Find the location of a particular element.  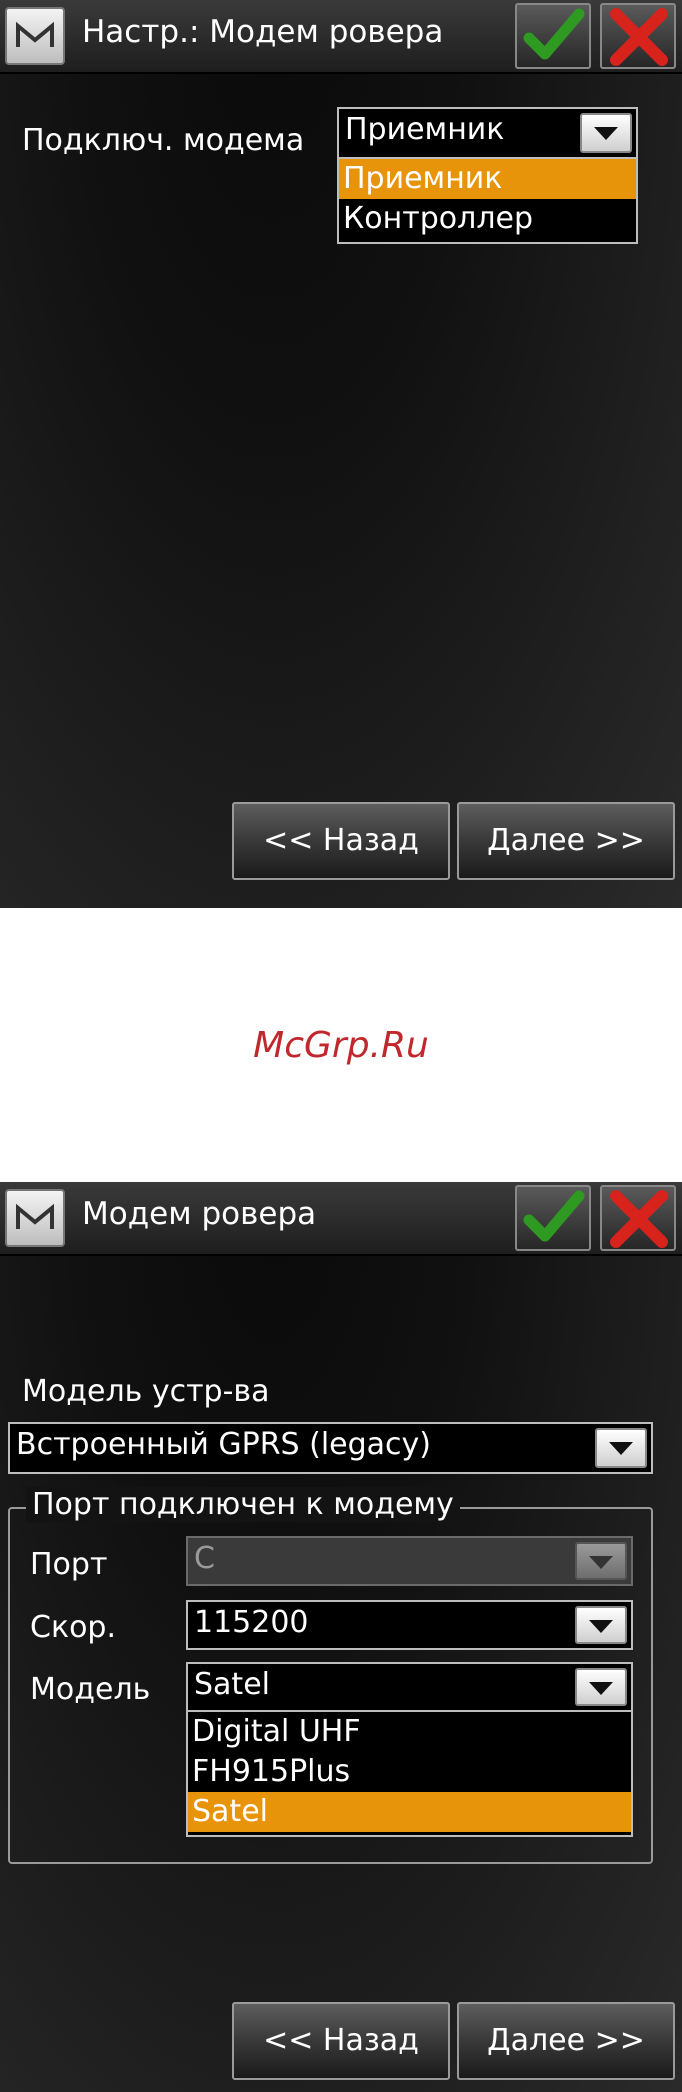

combo-value: Satel is located at coordinates (232, 1684).